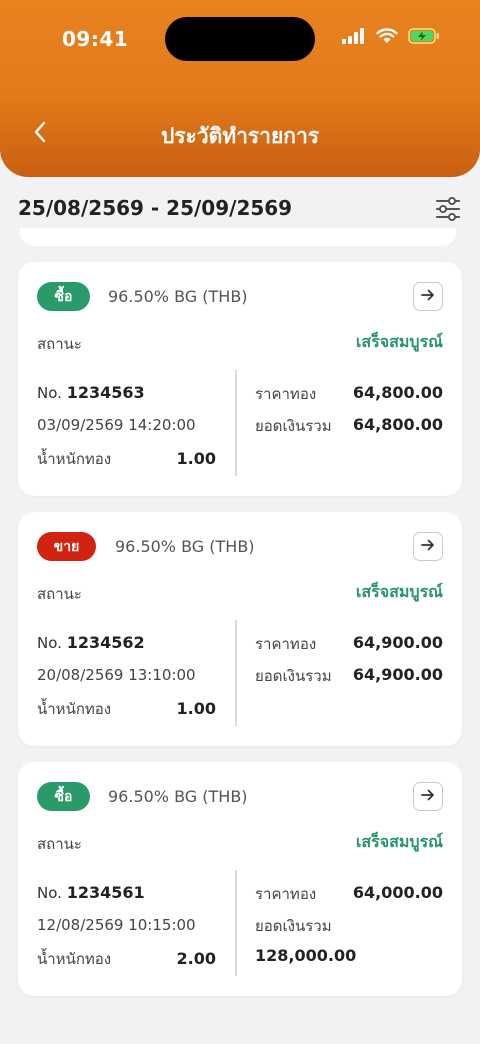 Image resolution: width=480 pixels, height=1044 pixels. What do you see at coordinates (95, 39) in the screenshot?
I see `status-time: 09:41` at bounding box center [95, 39].